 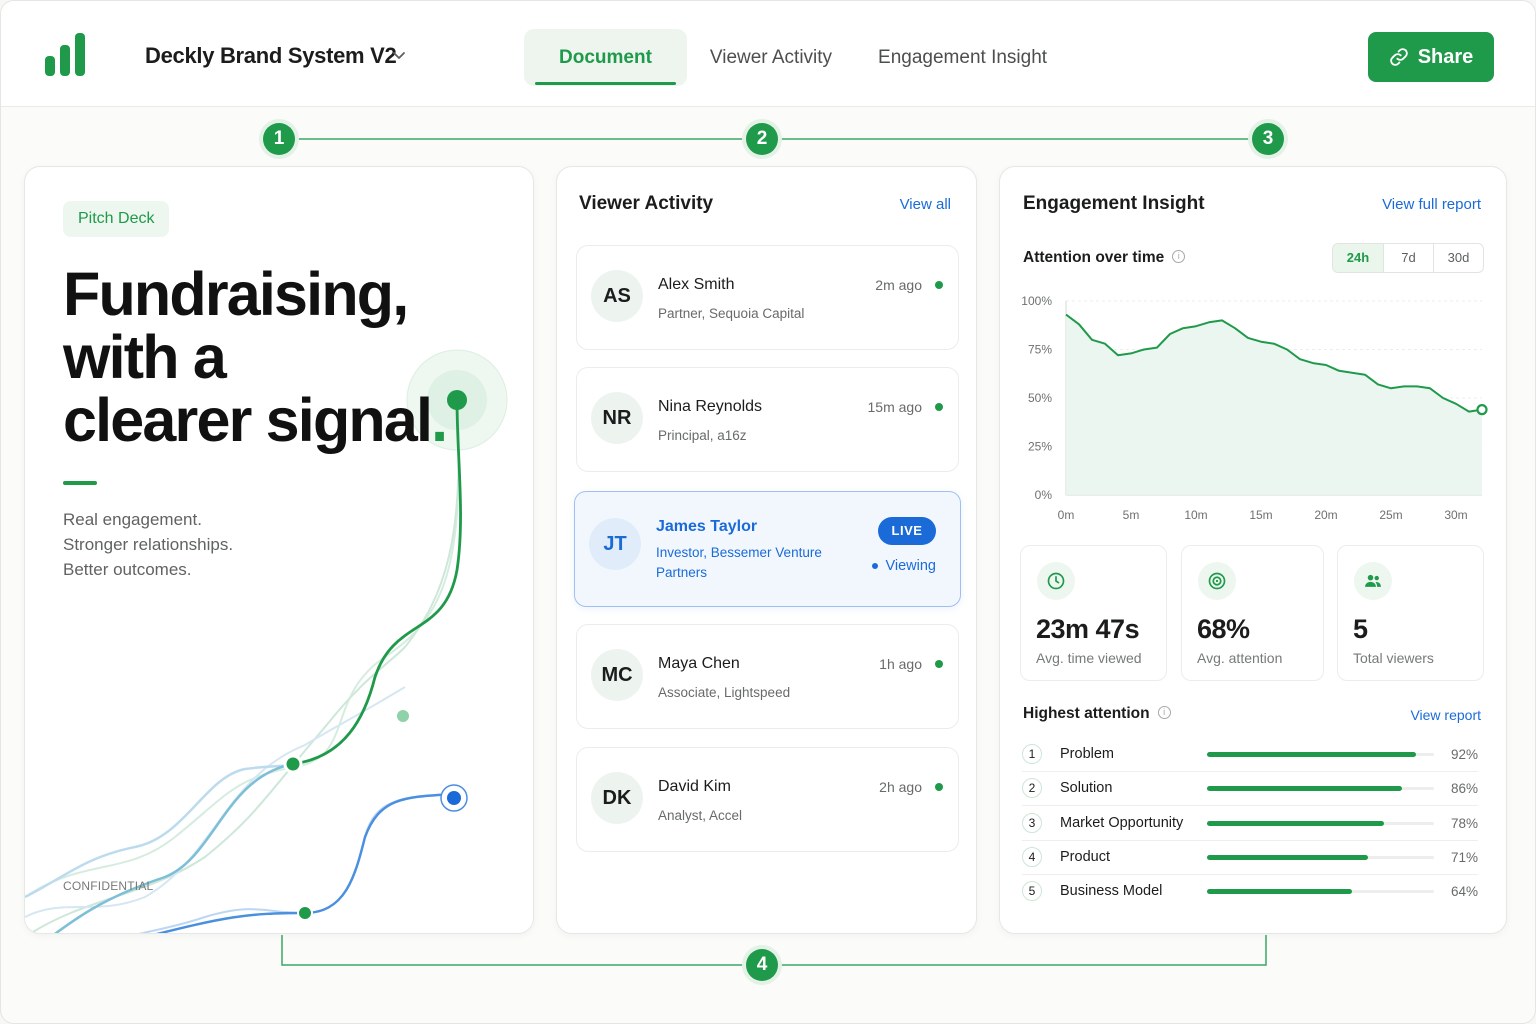 I want to click on time-range-selector: 24h 7d 30d, so click(x=1408, y=258).